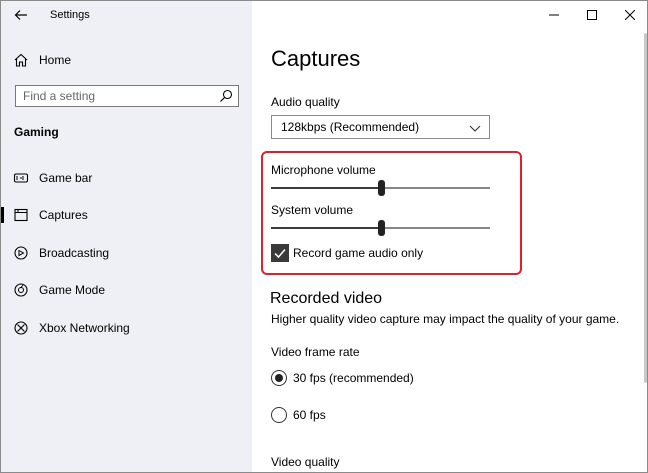 Image resolution: width=648 pixels, height=473 pixels. What do you see at coordinates (305, 102) in the screenshot?
I see `audio-quality-label: Audio quality` at bounding box center [305, 102].